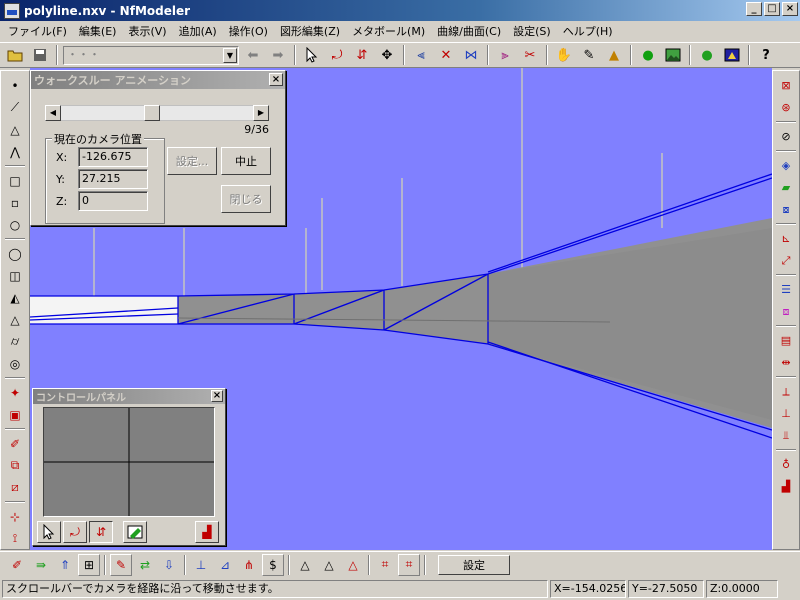 The image size is (800, 600). What do you see at coordinates (786, 464) in the screenshot?
I see `light-icon: ♁` at bounding box center [786, 464].